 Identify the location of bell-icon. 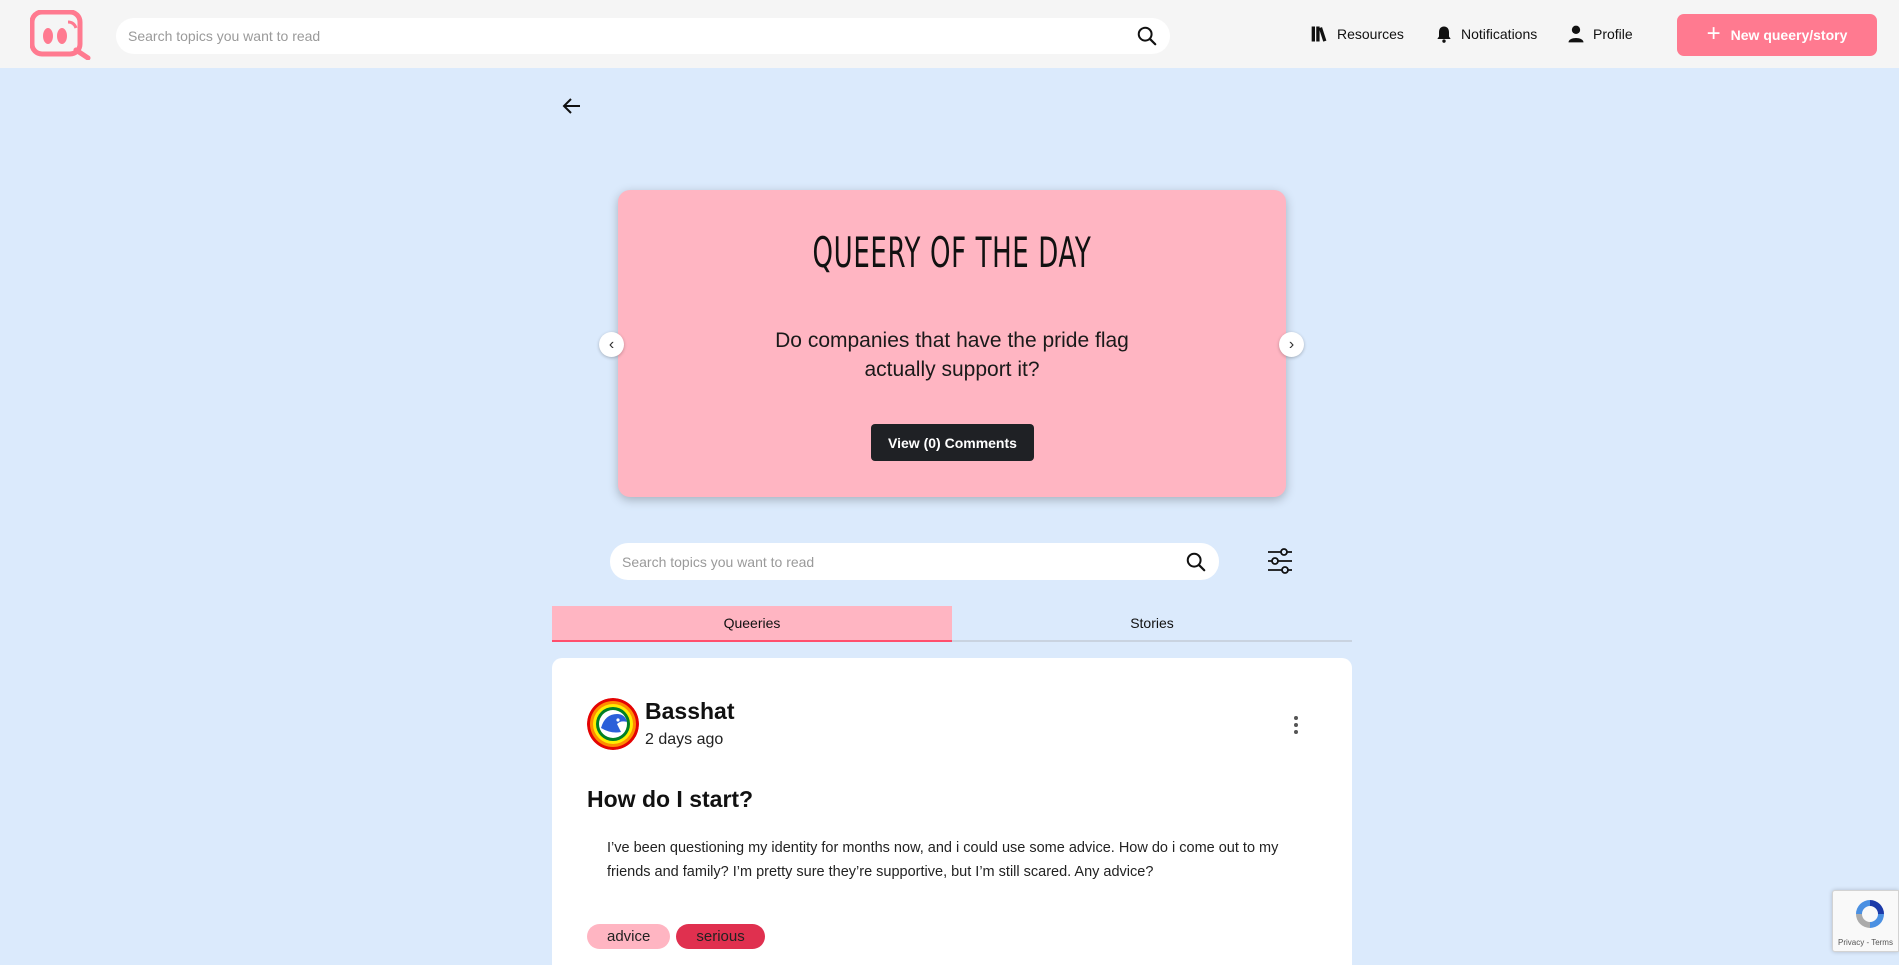
(1444, 34).